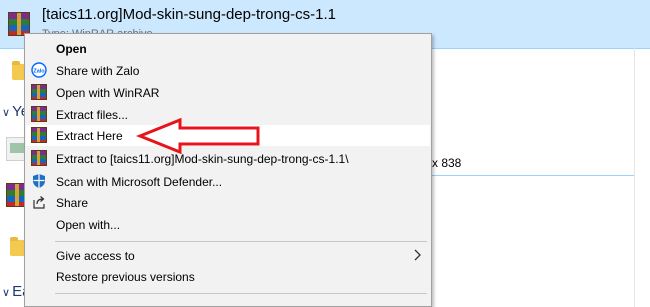  What do you see at coordinates (228, 92) in the screenshot?
I see `menu-item-open-with-winrar: Open with WinRAR` at bounding box center [228, 92].